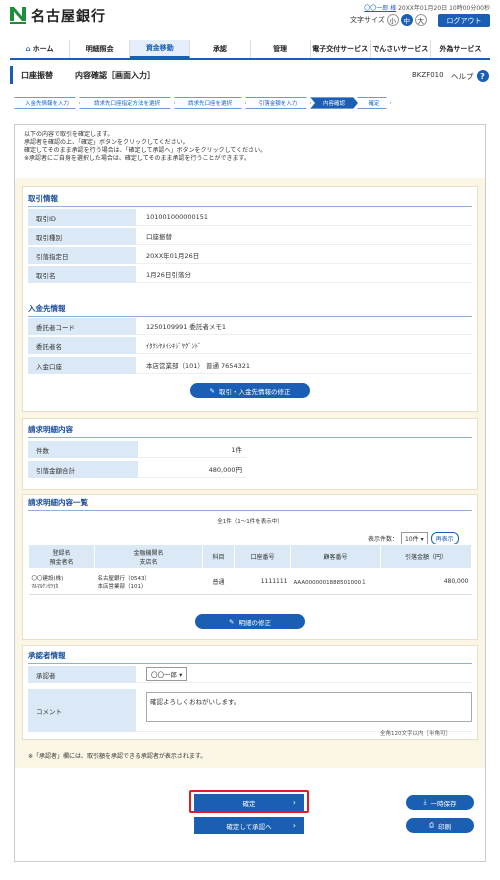 This screenshot has width=500, height=880. Describe the element at coordinates (380, 8) in the screenshot. I see `user-name: 〇〇一郎 様` at that location.